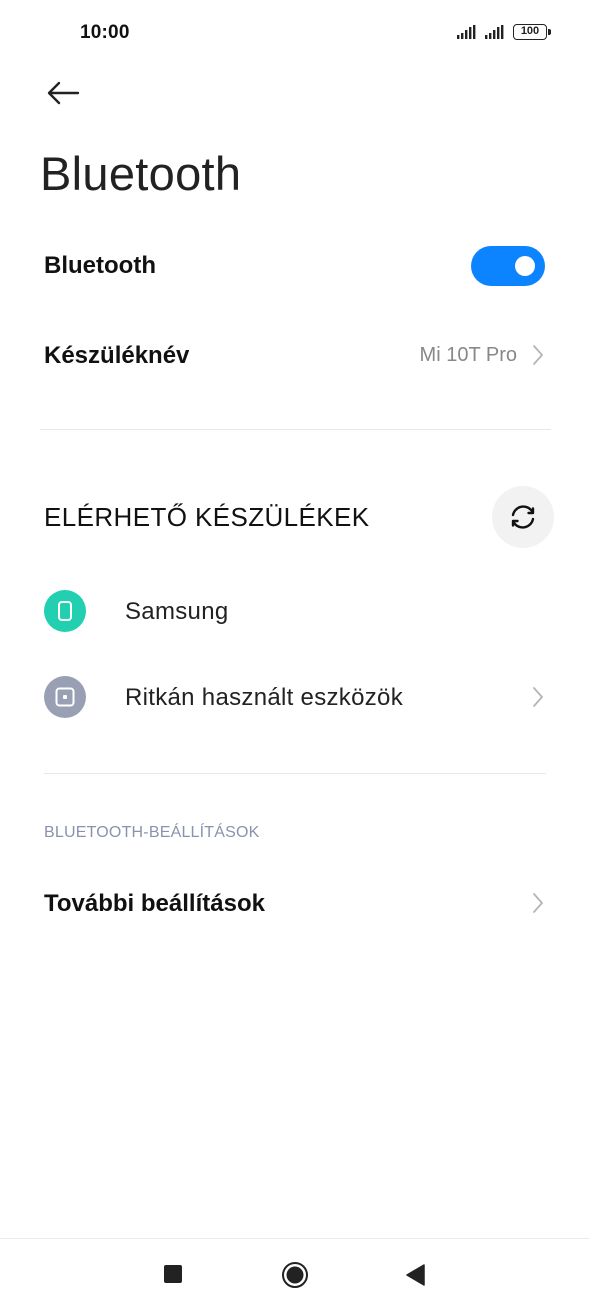 The image size is (589, 1309). I want to click on triangle-back-icon, so click(415, 1275).